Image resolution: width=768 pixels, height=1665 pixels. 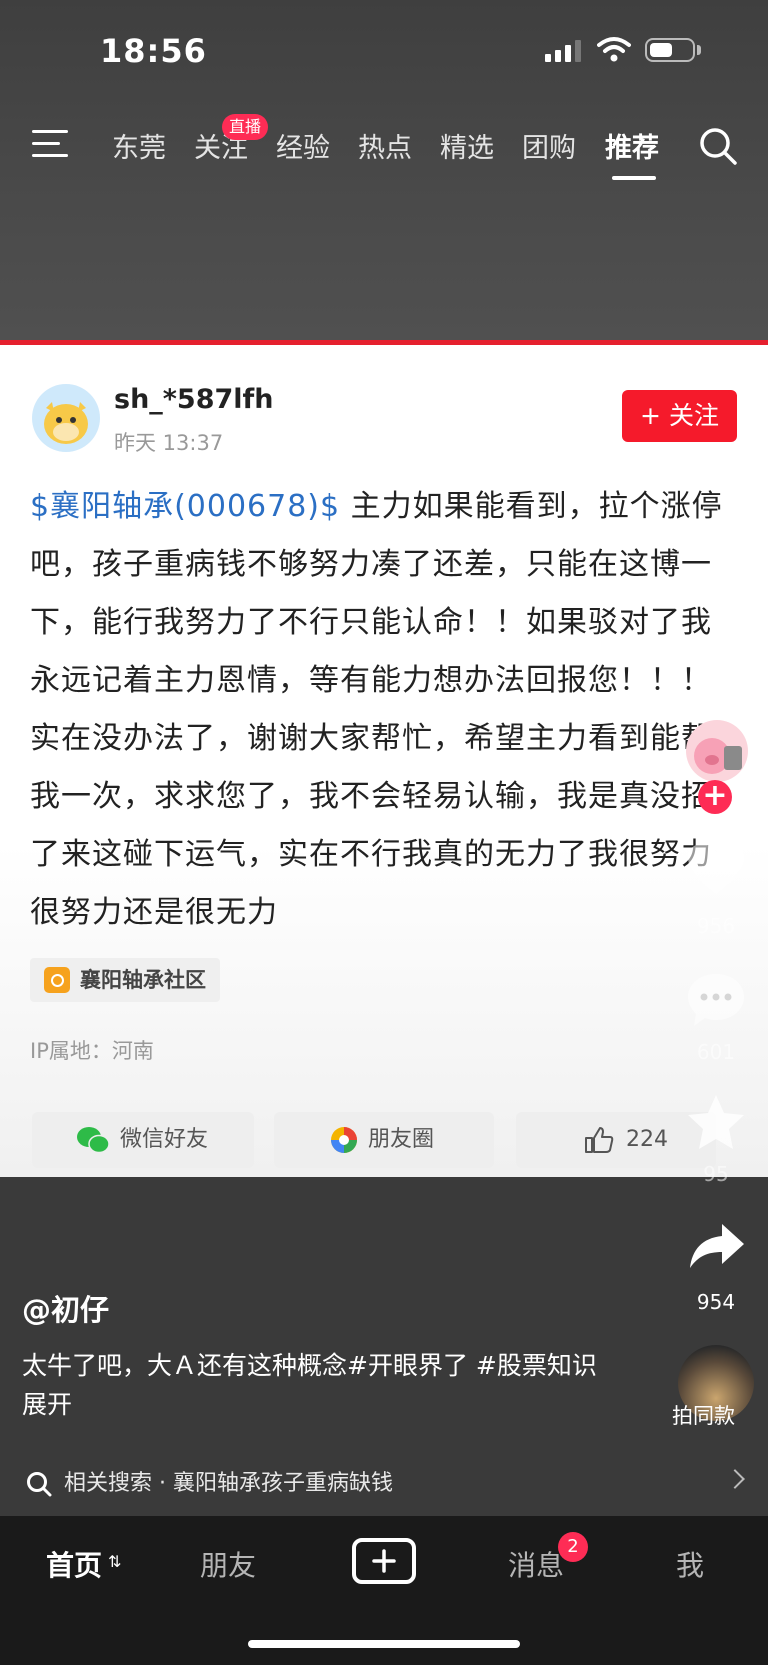 I want to click on chevron-right-icon, so click(x=735, y=1479).